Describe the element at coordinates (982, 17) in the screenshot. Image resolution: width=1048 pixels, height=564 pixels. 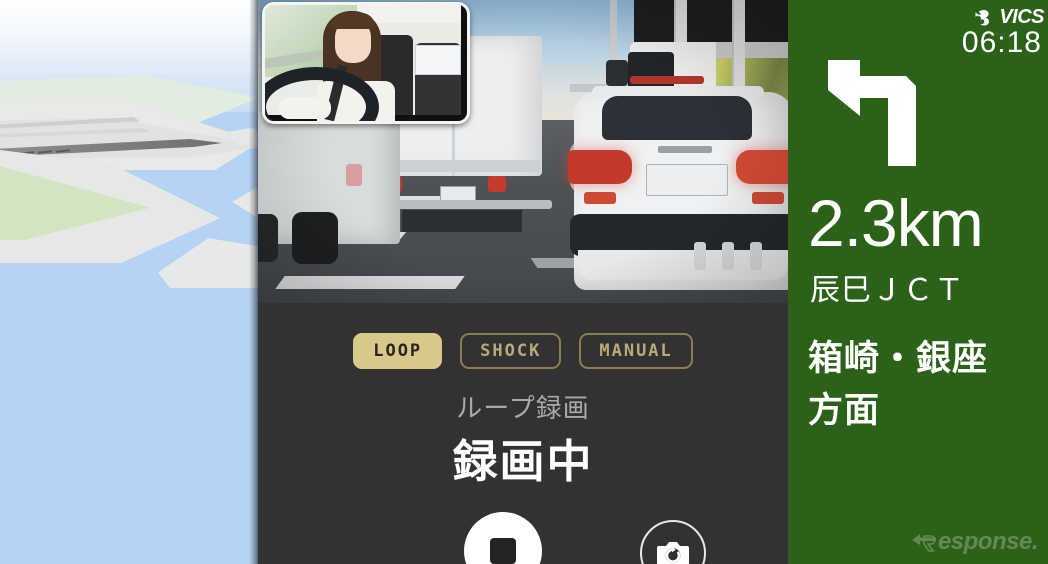
I see `vics-leaf-icon` at that location.